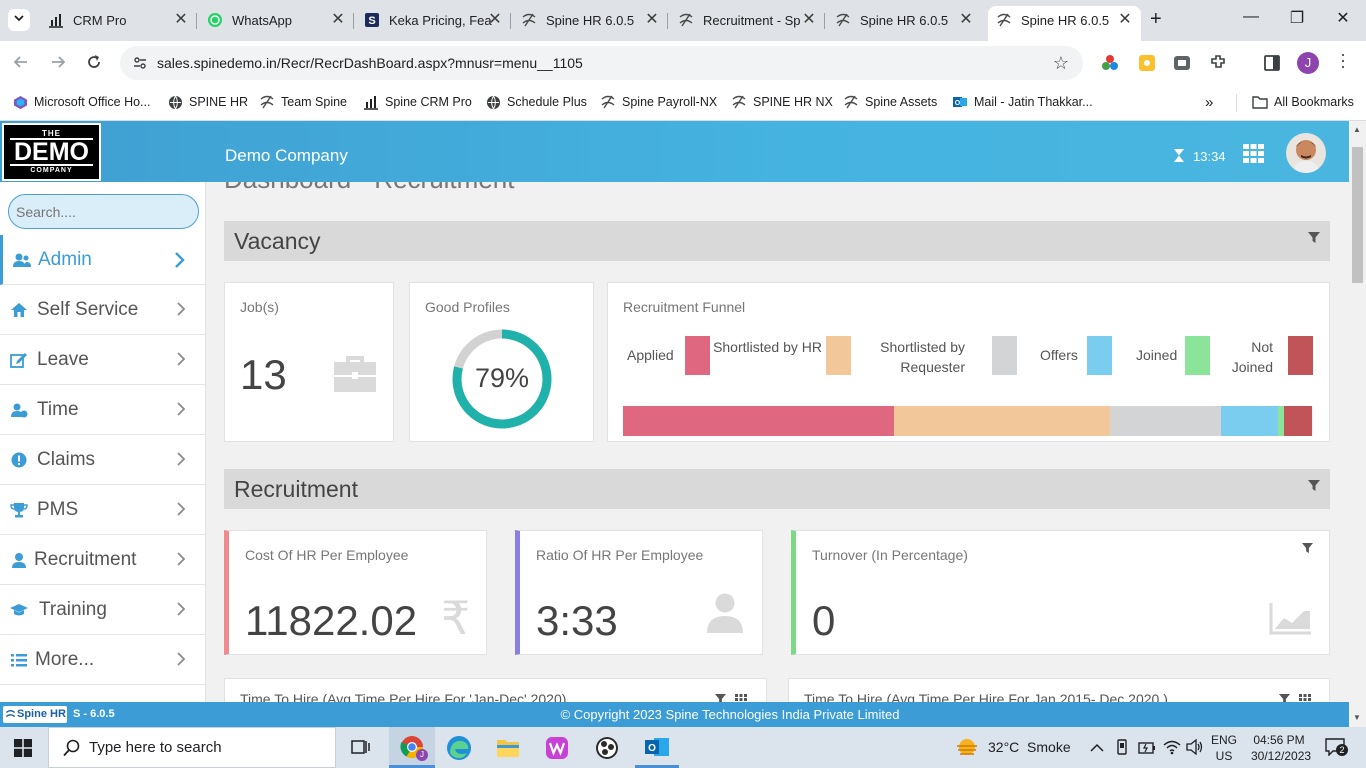 The height and width of the screenshot is (768, 1366). I want to click on cost-value: 11822.02, so click(331, 620).